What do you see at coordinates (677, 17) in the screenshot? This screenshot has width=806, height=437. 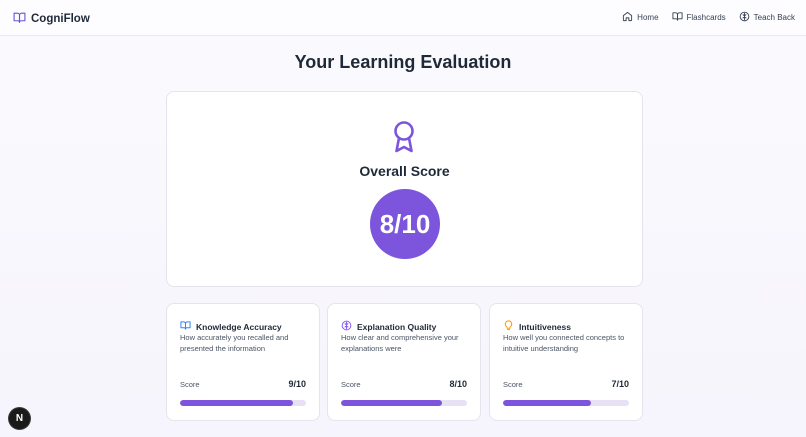 I see `book-icon` at bounding box center [677, 17].